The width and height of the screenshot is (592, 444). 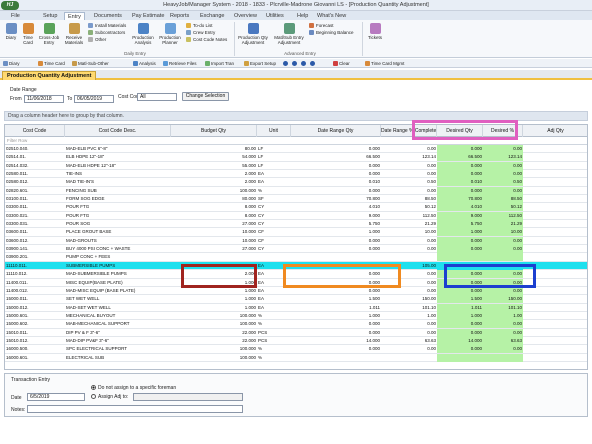 I want to click on production-planner-button: Production Planner, so click(x=170, y=34).